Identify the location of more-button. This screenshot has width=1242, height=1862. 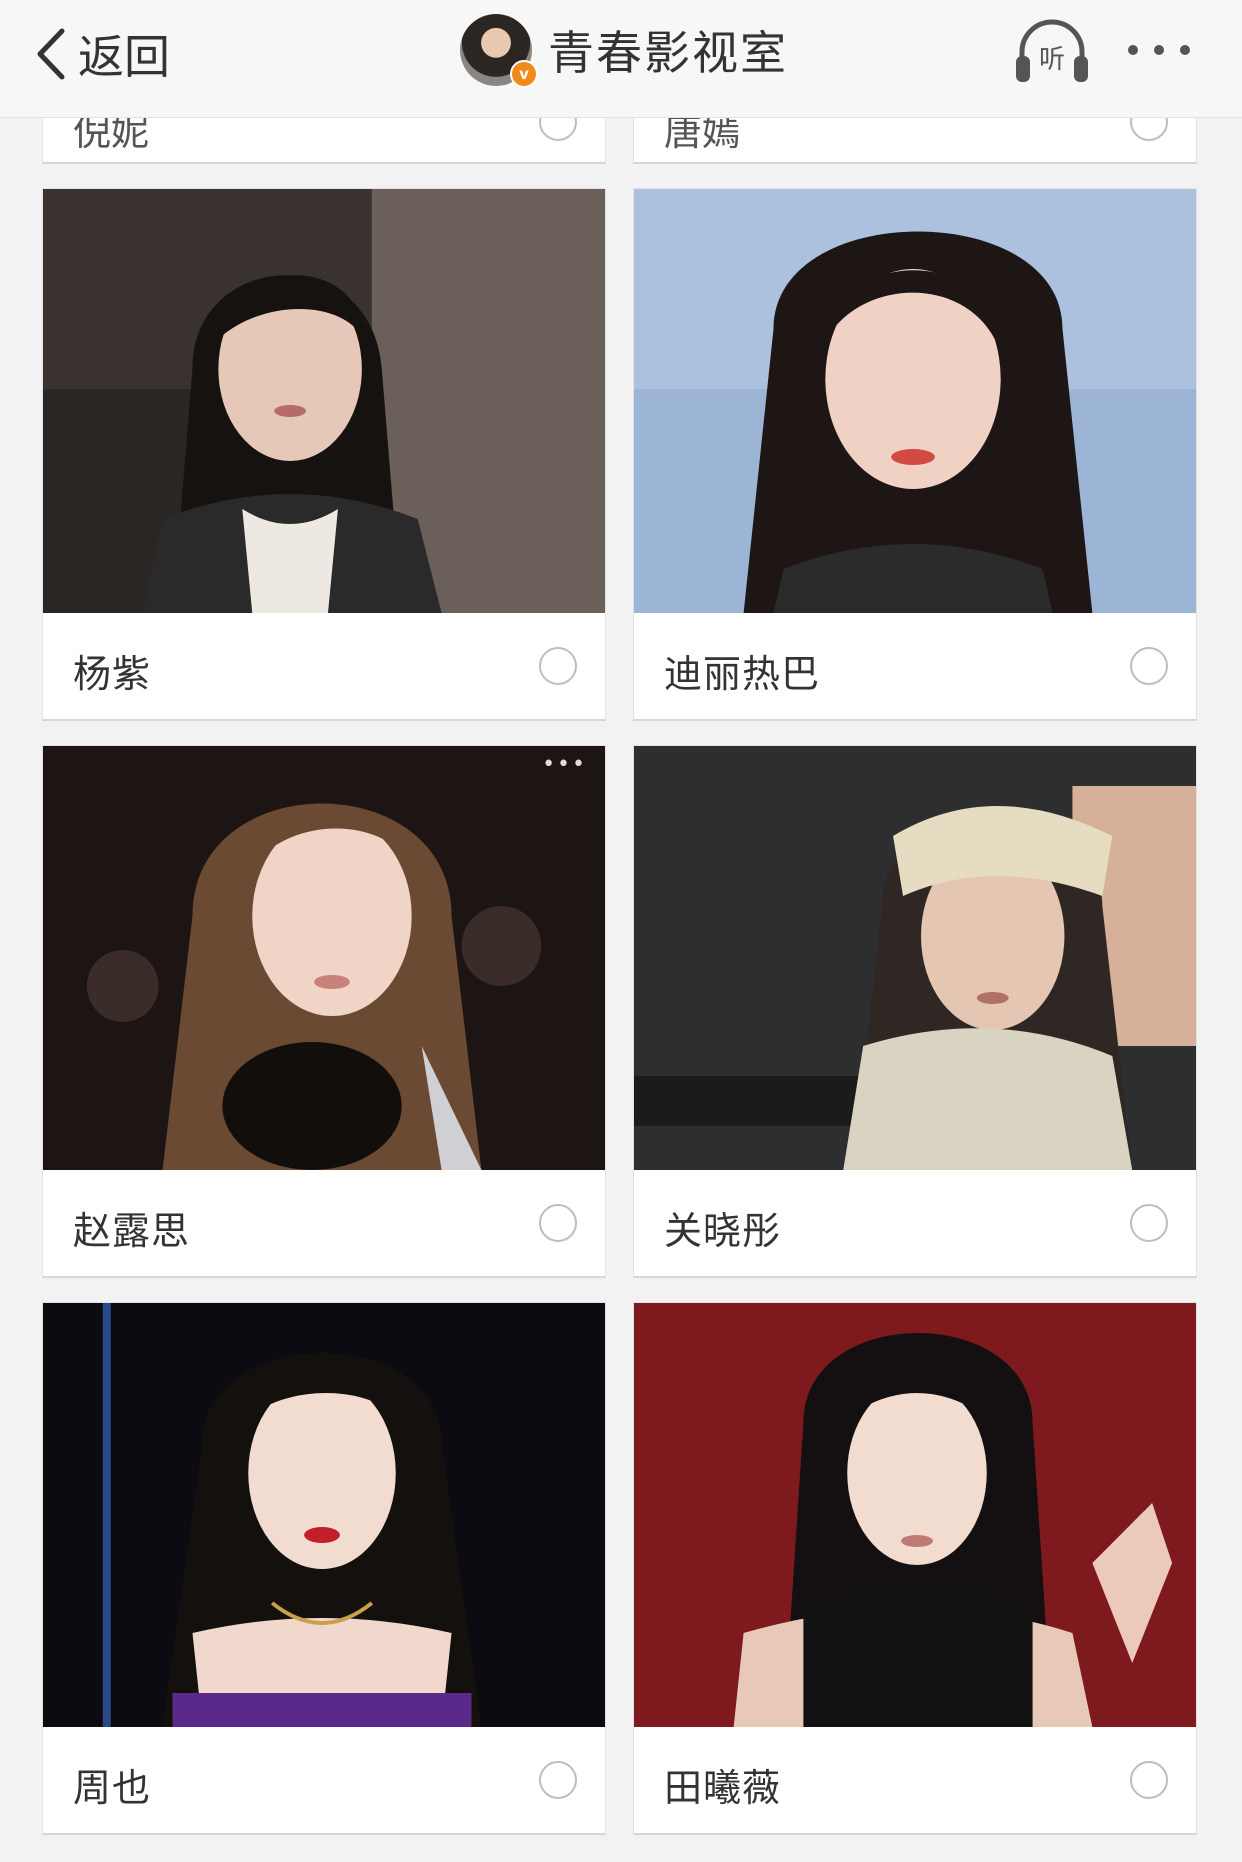
(1159, 50).